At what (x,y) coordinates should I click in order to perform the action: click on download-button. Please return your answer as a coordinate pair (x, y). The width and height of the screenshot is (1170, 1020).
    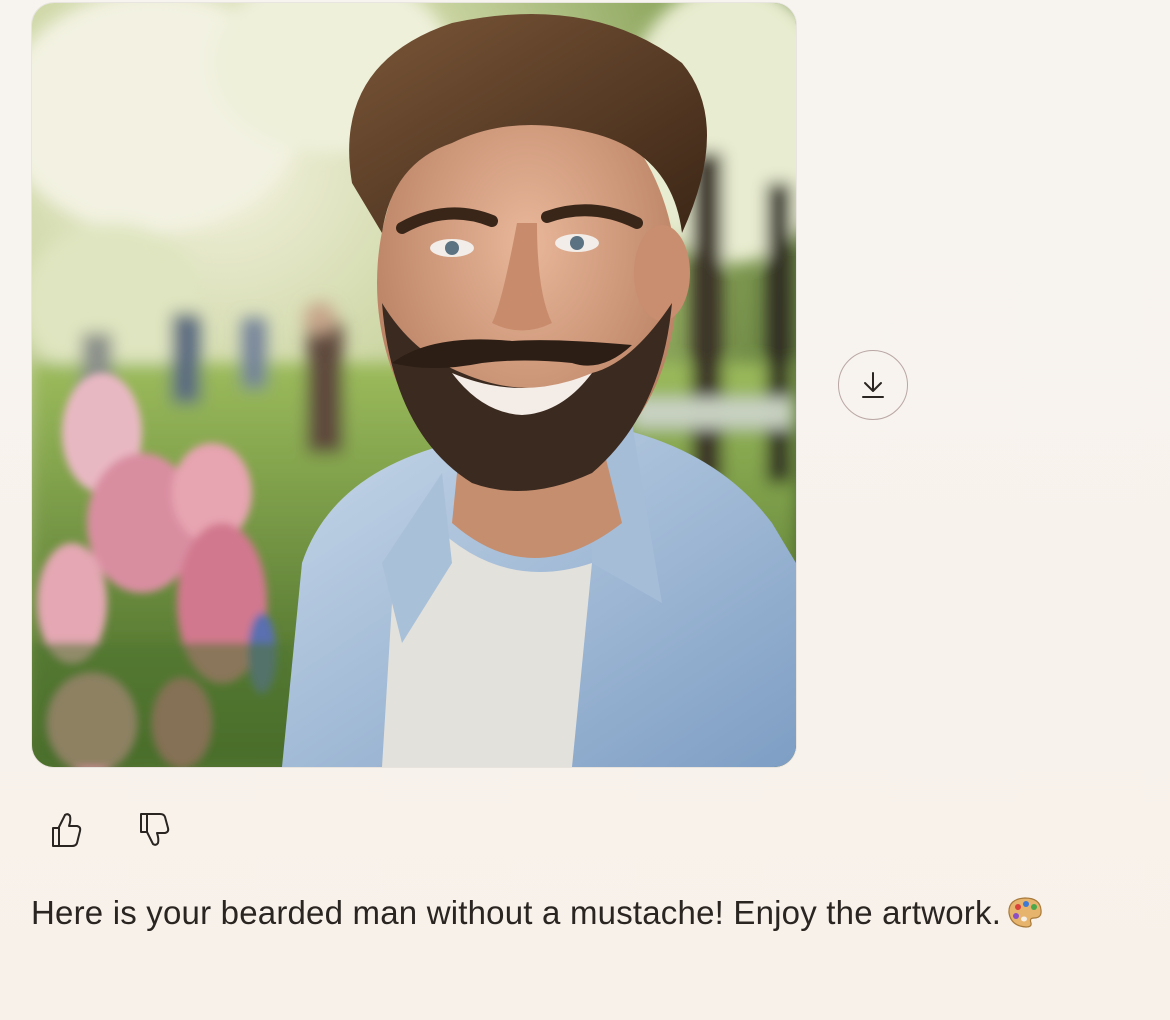
    Looking at the image, I should click on (873, 385).